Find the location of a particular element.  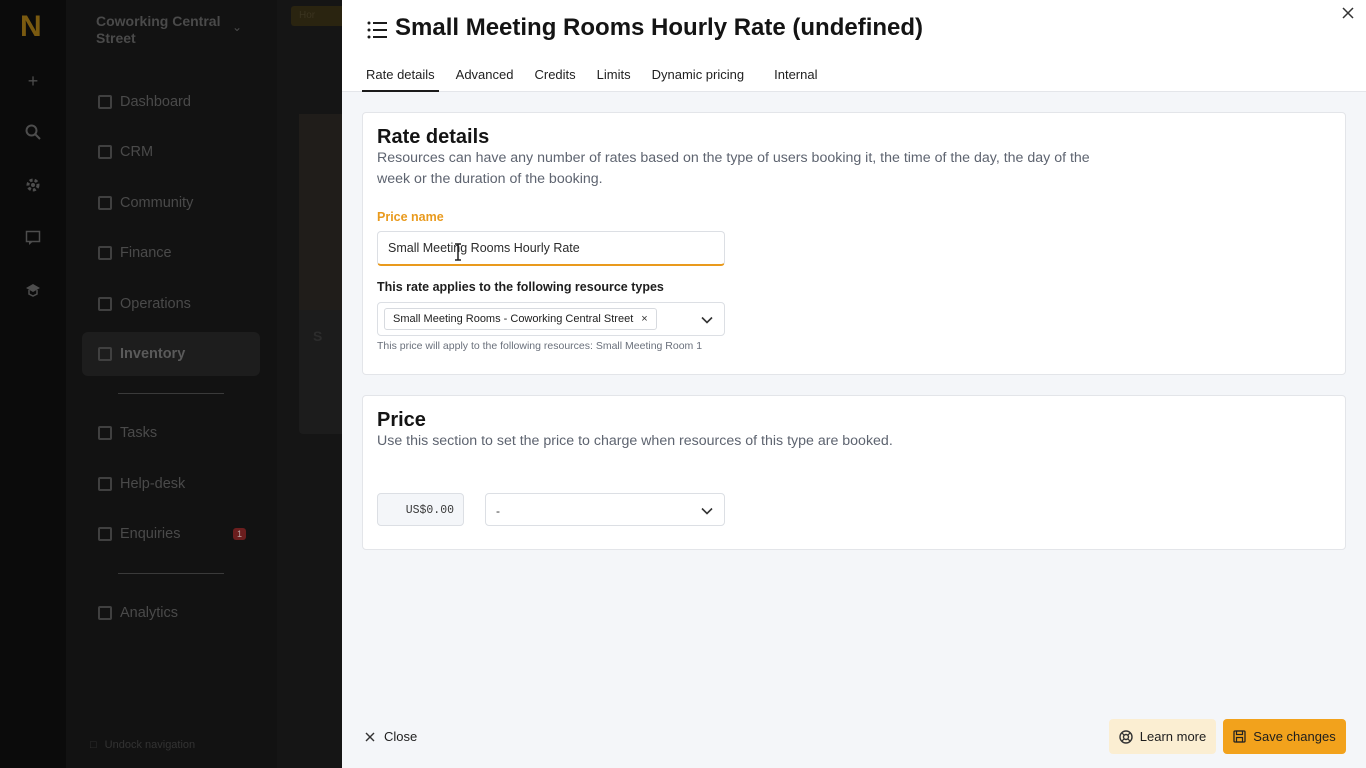

lifebuoy-icon is located at coordinates (1126, 736).